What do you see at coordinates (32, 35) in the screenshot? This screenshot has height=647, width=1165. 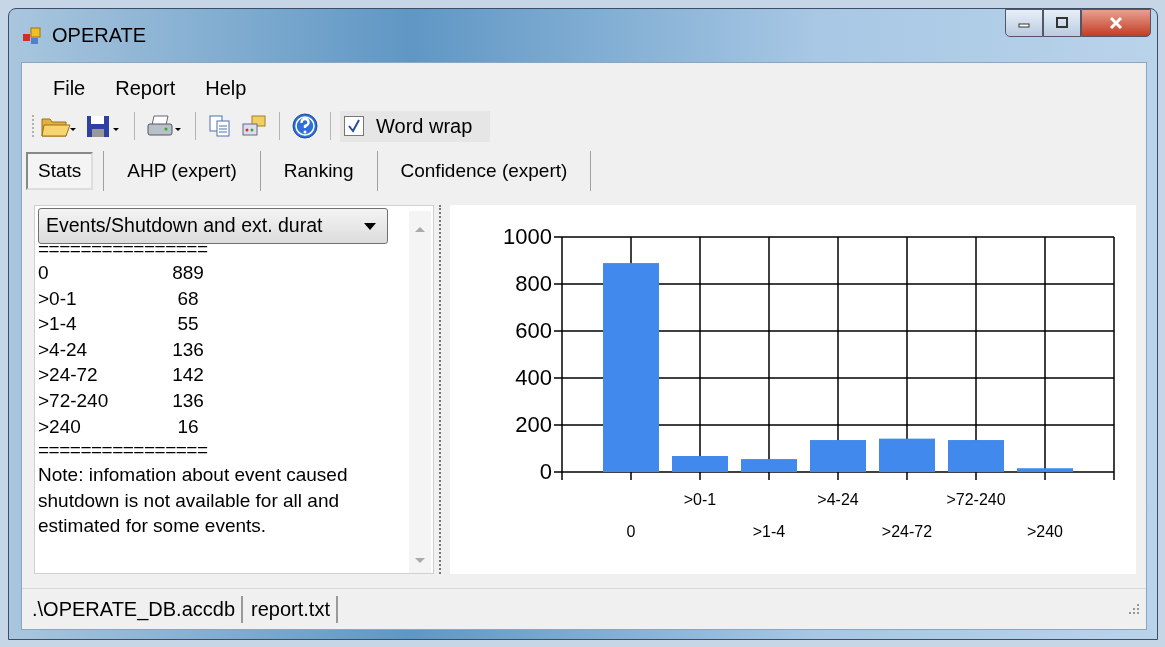 I see `app-icon` at bounding box center [32, 35].